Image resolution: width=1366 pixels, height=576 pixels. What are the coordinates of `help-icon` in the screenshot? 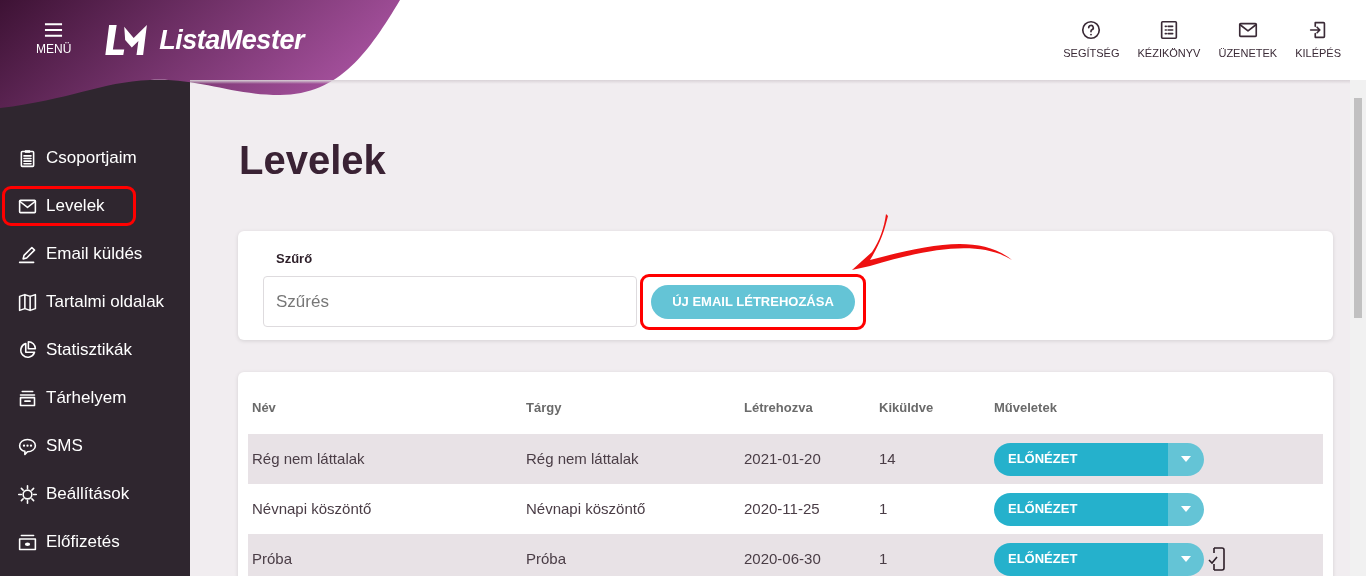 It's located at (1091, 29).